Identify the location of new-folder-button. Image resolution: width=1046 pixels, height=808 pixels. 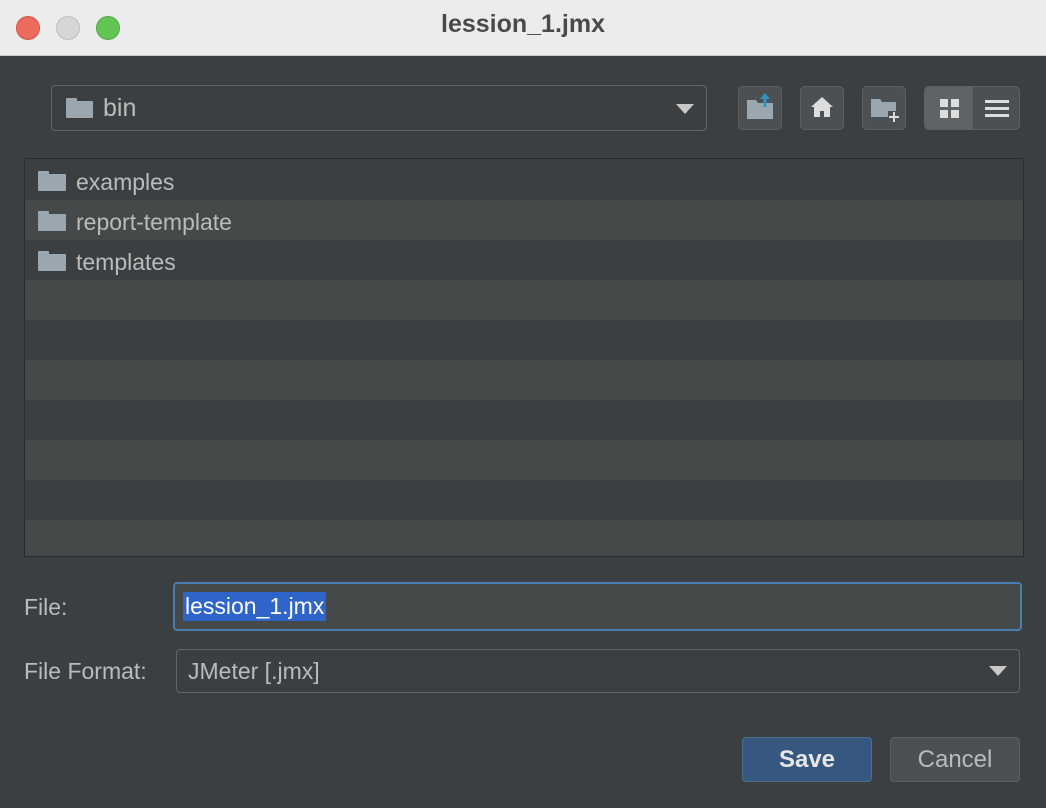
(884, 108).